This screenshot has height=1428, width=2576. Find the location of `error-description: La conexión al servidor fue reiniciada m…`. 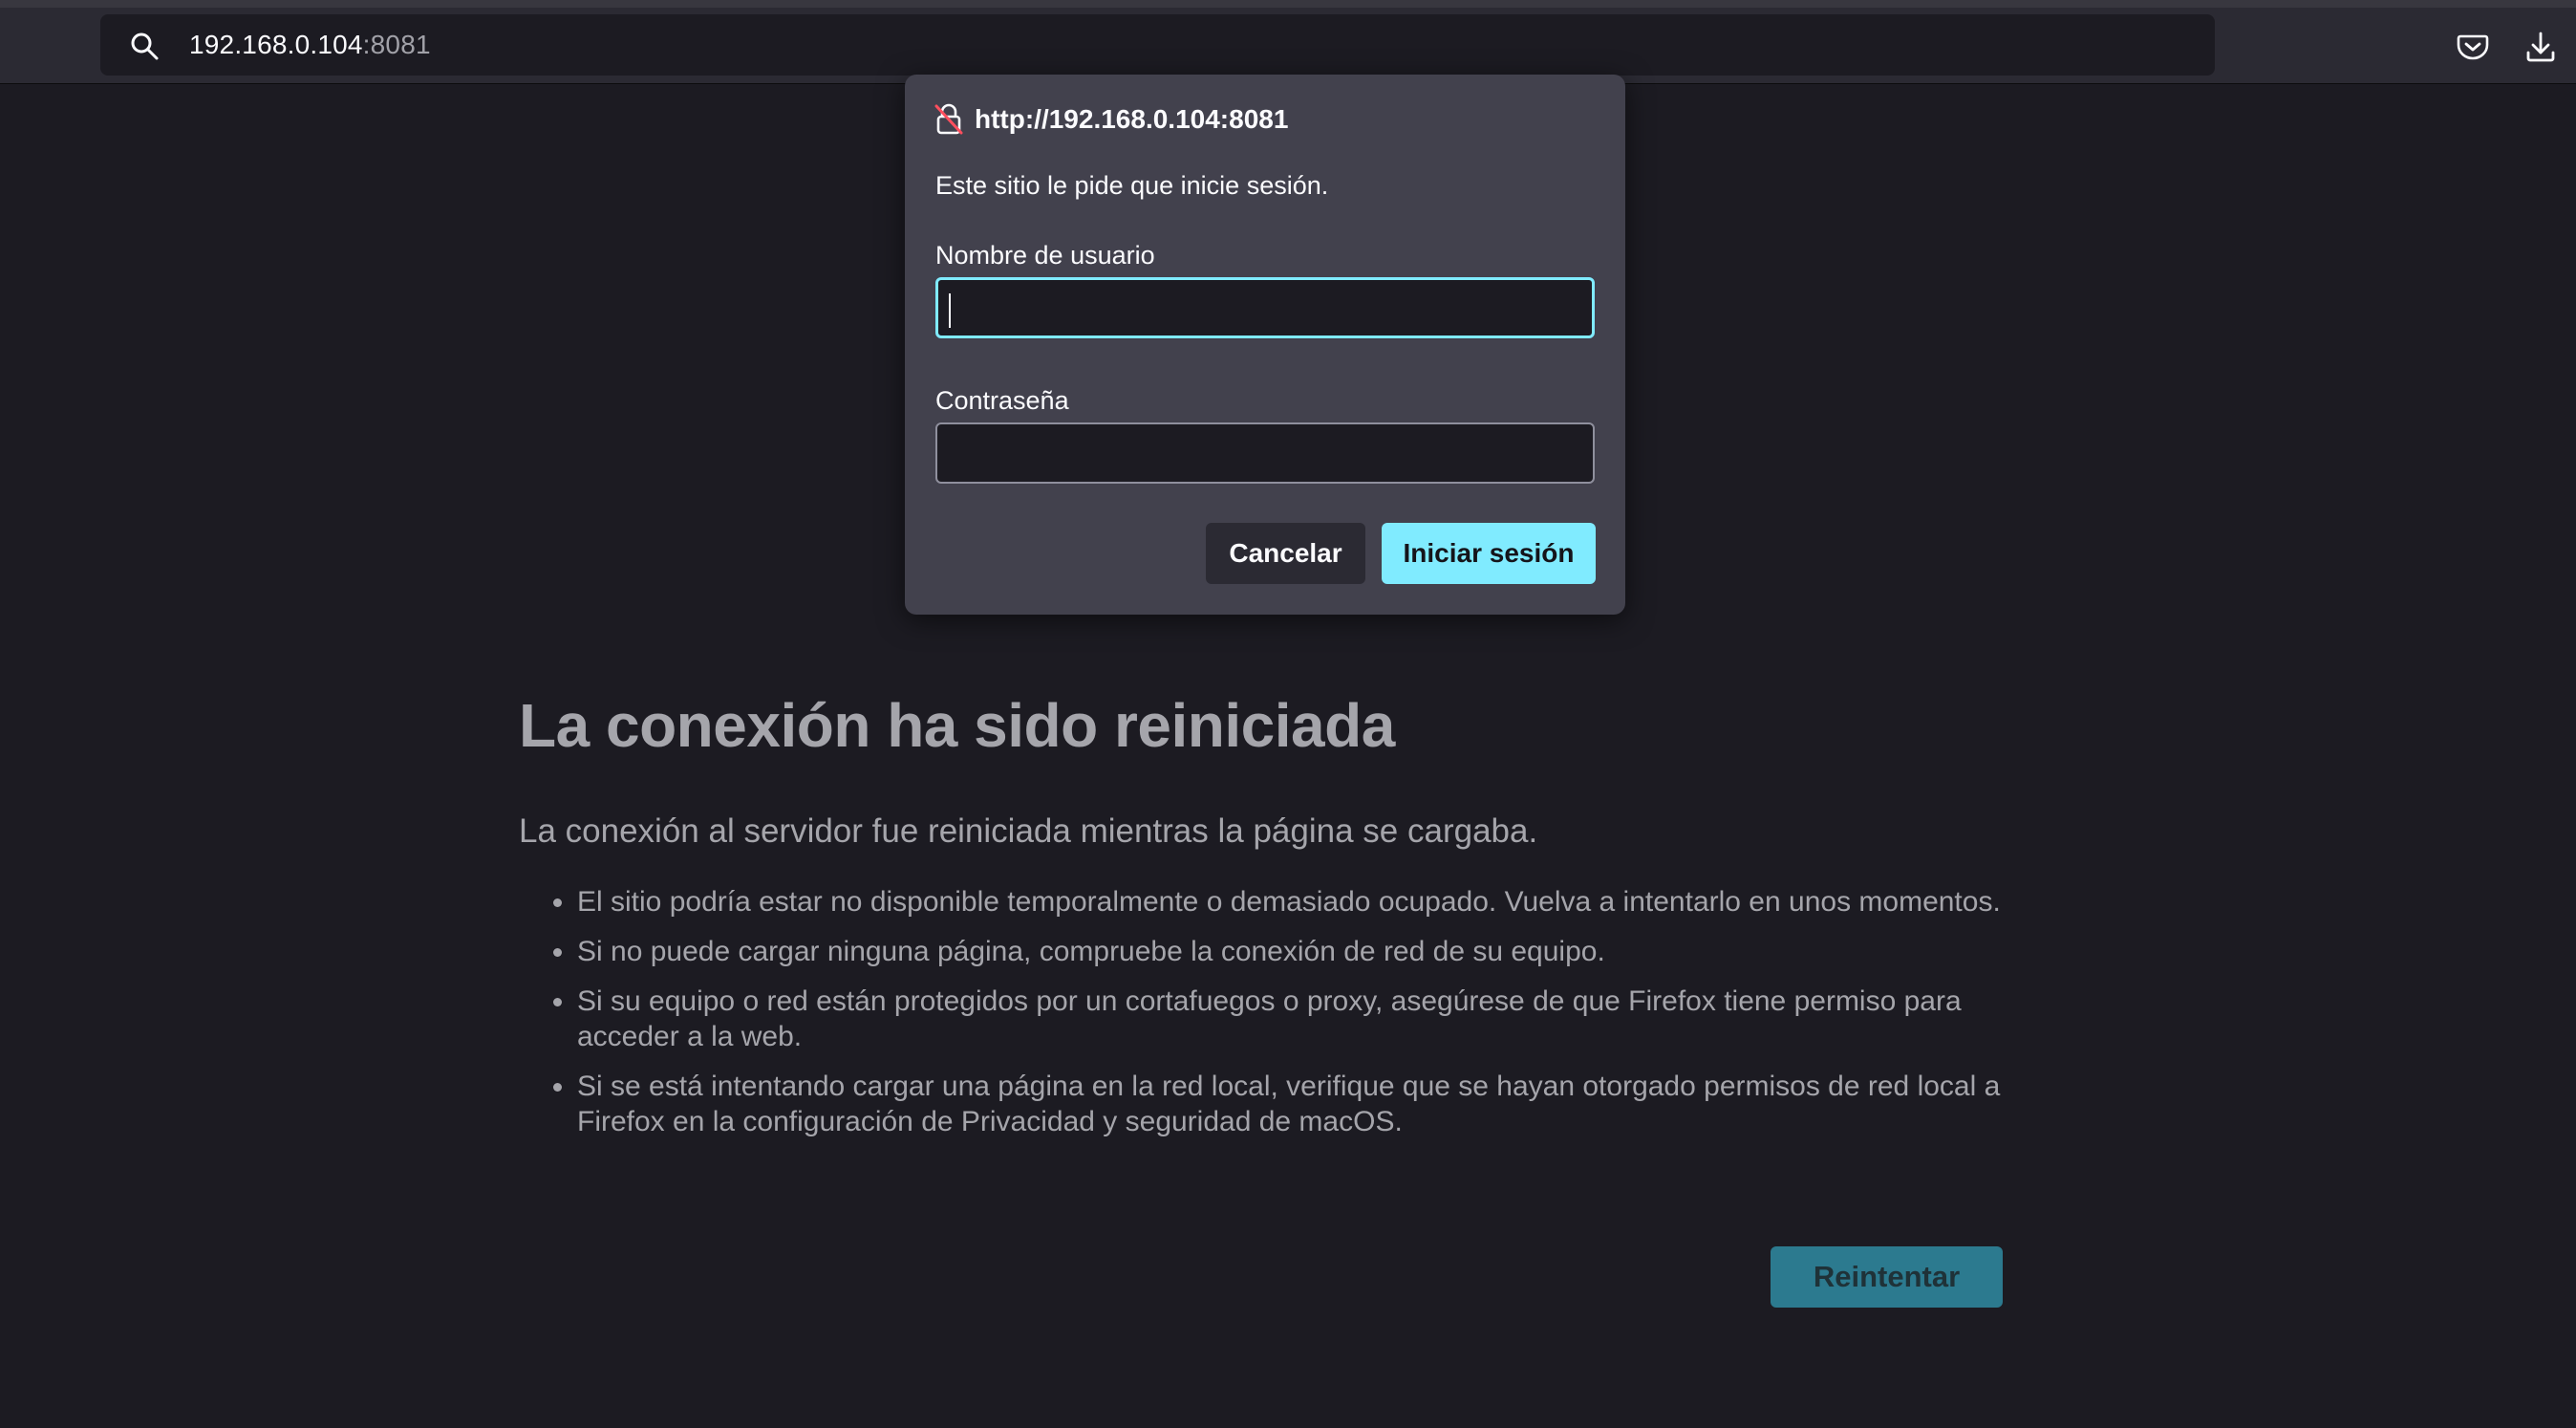

error-description: La conexión al servidor fue reiniciada m… is located at coordinates (1028, 831).